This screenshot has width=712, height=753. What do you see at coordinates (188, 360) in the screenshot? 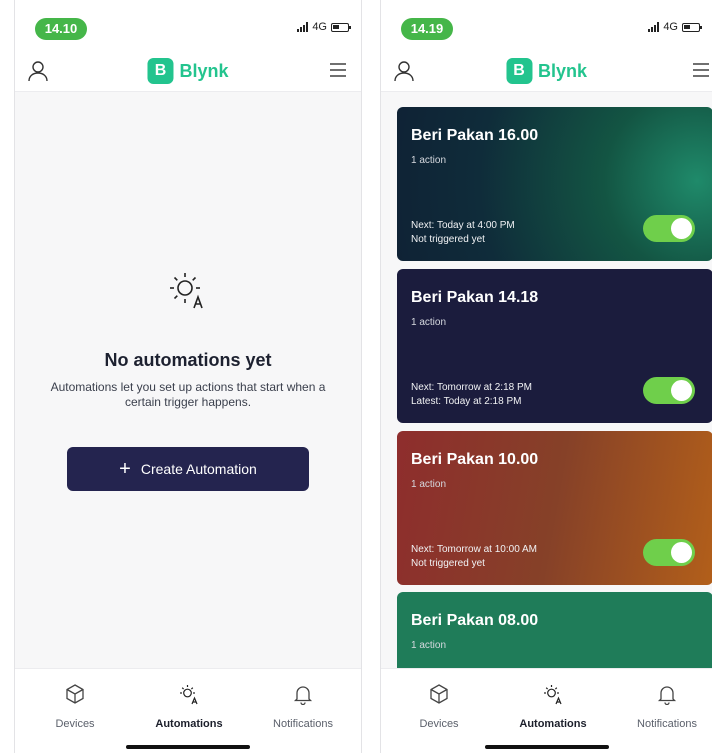
I see `empty-state-title: No automations yet` at bounding box center [188, 360].